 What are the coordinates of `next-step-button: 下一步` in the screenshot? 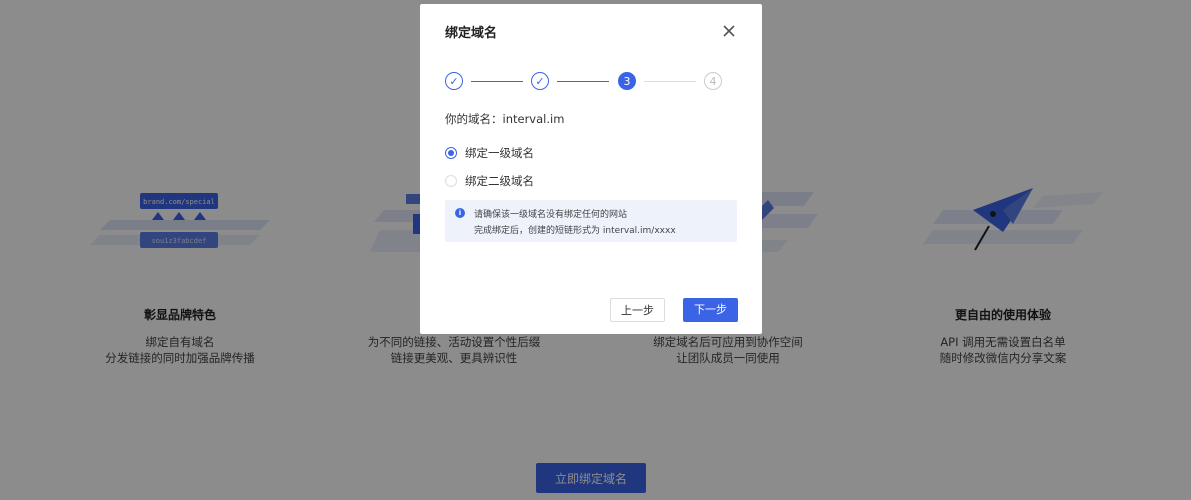 It's located at (710, 310).